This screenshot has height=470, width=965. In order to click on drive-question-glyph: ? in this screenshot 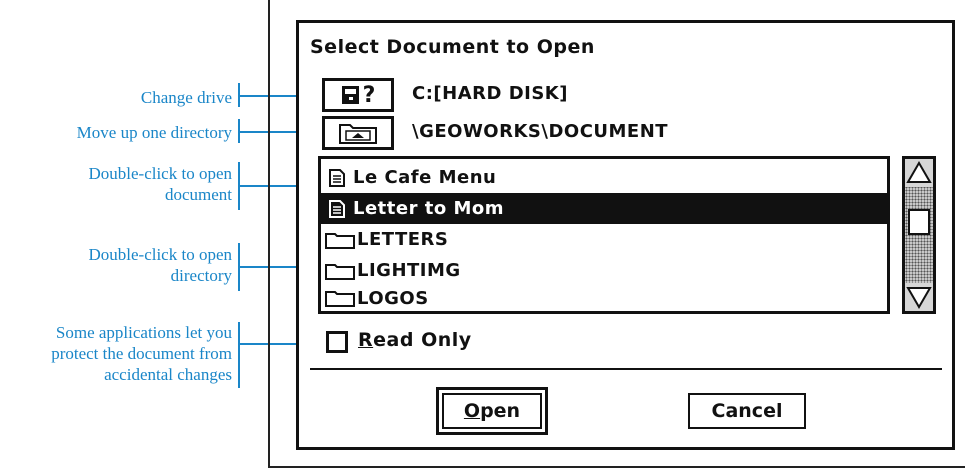, I will do `click(369, 95)`.